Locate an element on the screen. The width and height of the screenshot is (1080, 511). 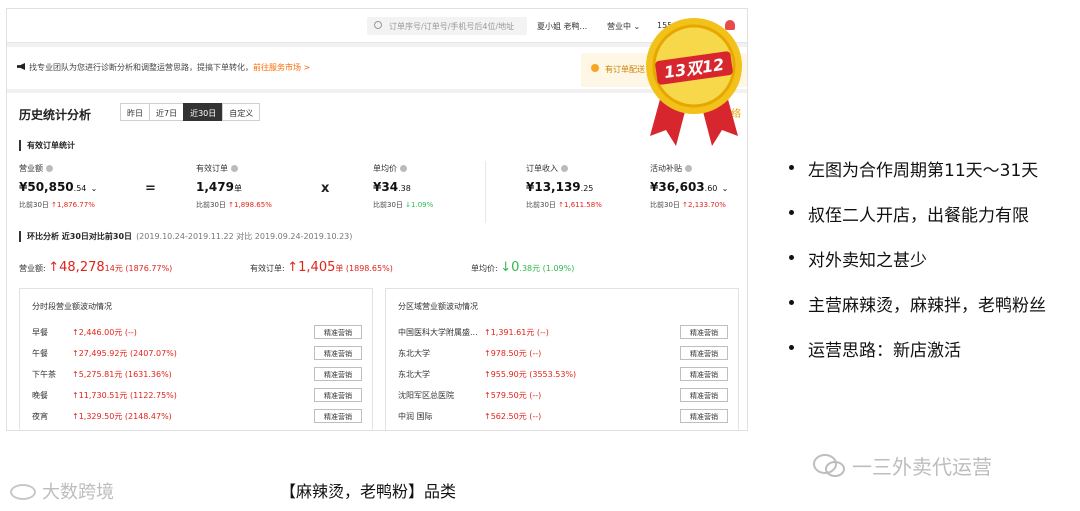
bullet-item: 运营思路：新店激活 is located at coordinates (916, 348).